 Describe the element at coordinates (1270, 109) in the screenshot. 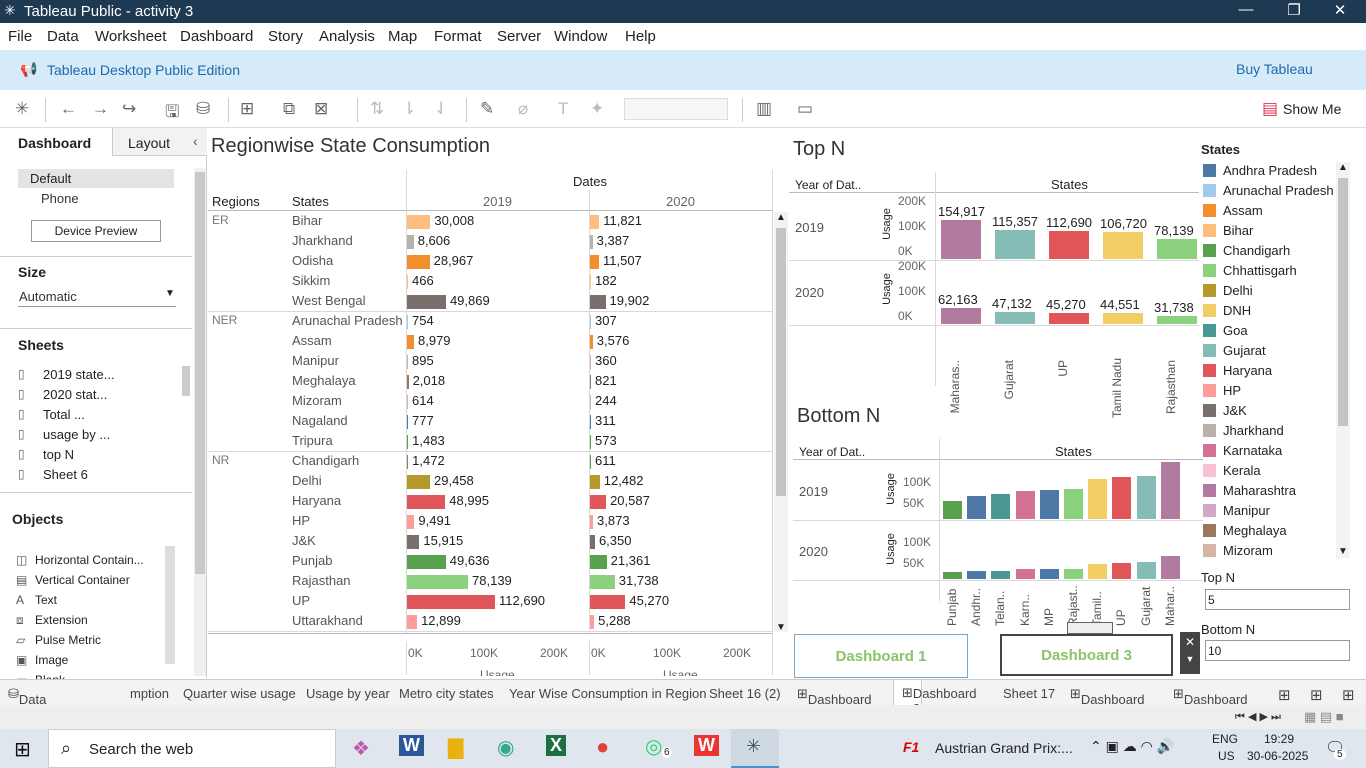

I see `show-me-icon: ▤` at that location.